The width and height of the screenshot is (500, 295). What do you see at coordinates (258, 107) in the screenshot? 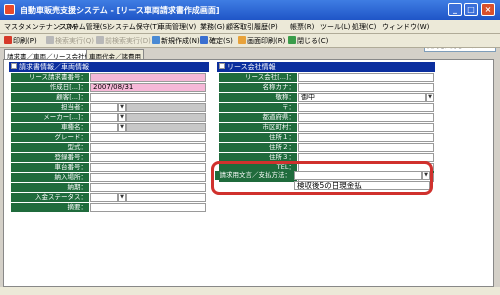
I see `postal-code-label: 〒：` at bounding box center [258, 107].